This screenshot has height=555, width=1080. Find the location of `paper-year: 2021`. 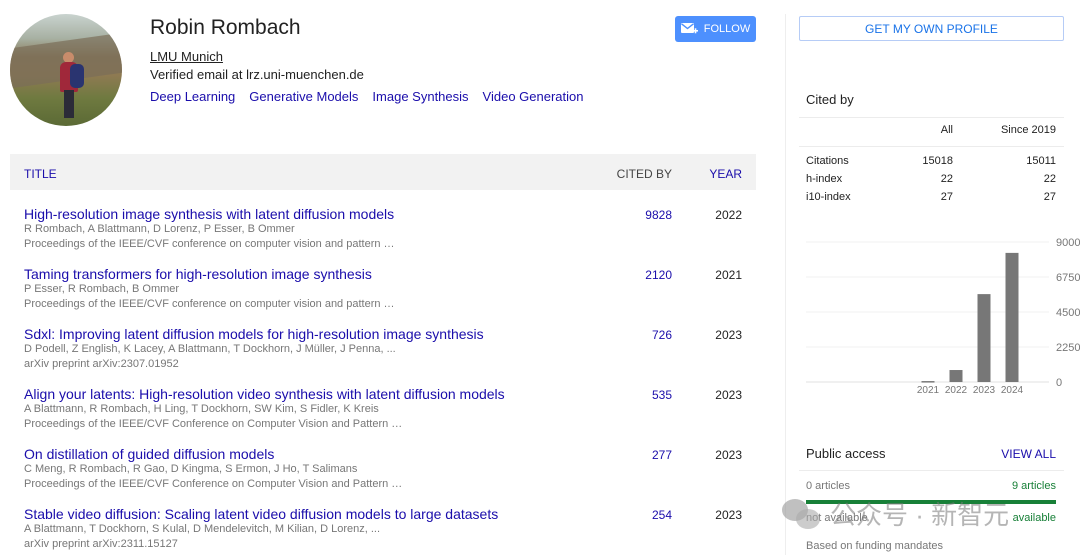

paper-year: 2021 is located at coordinates (728, 275).